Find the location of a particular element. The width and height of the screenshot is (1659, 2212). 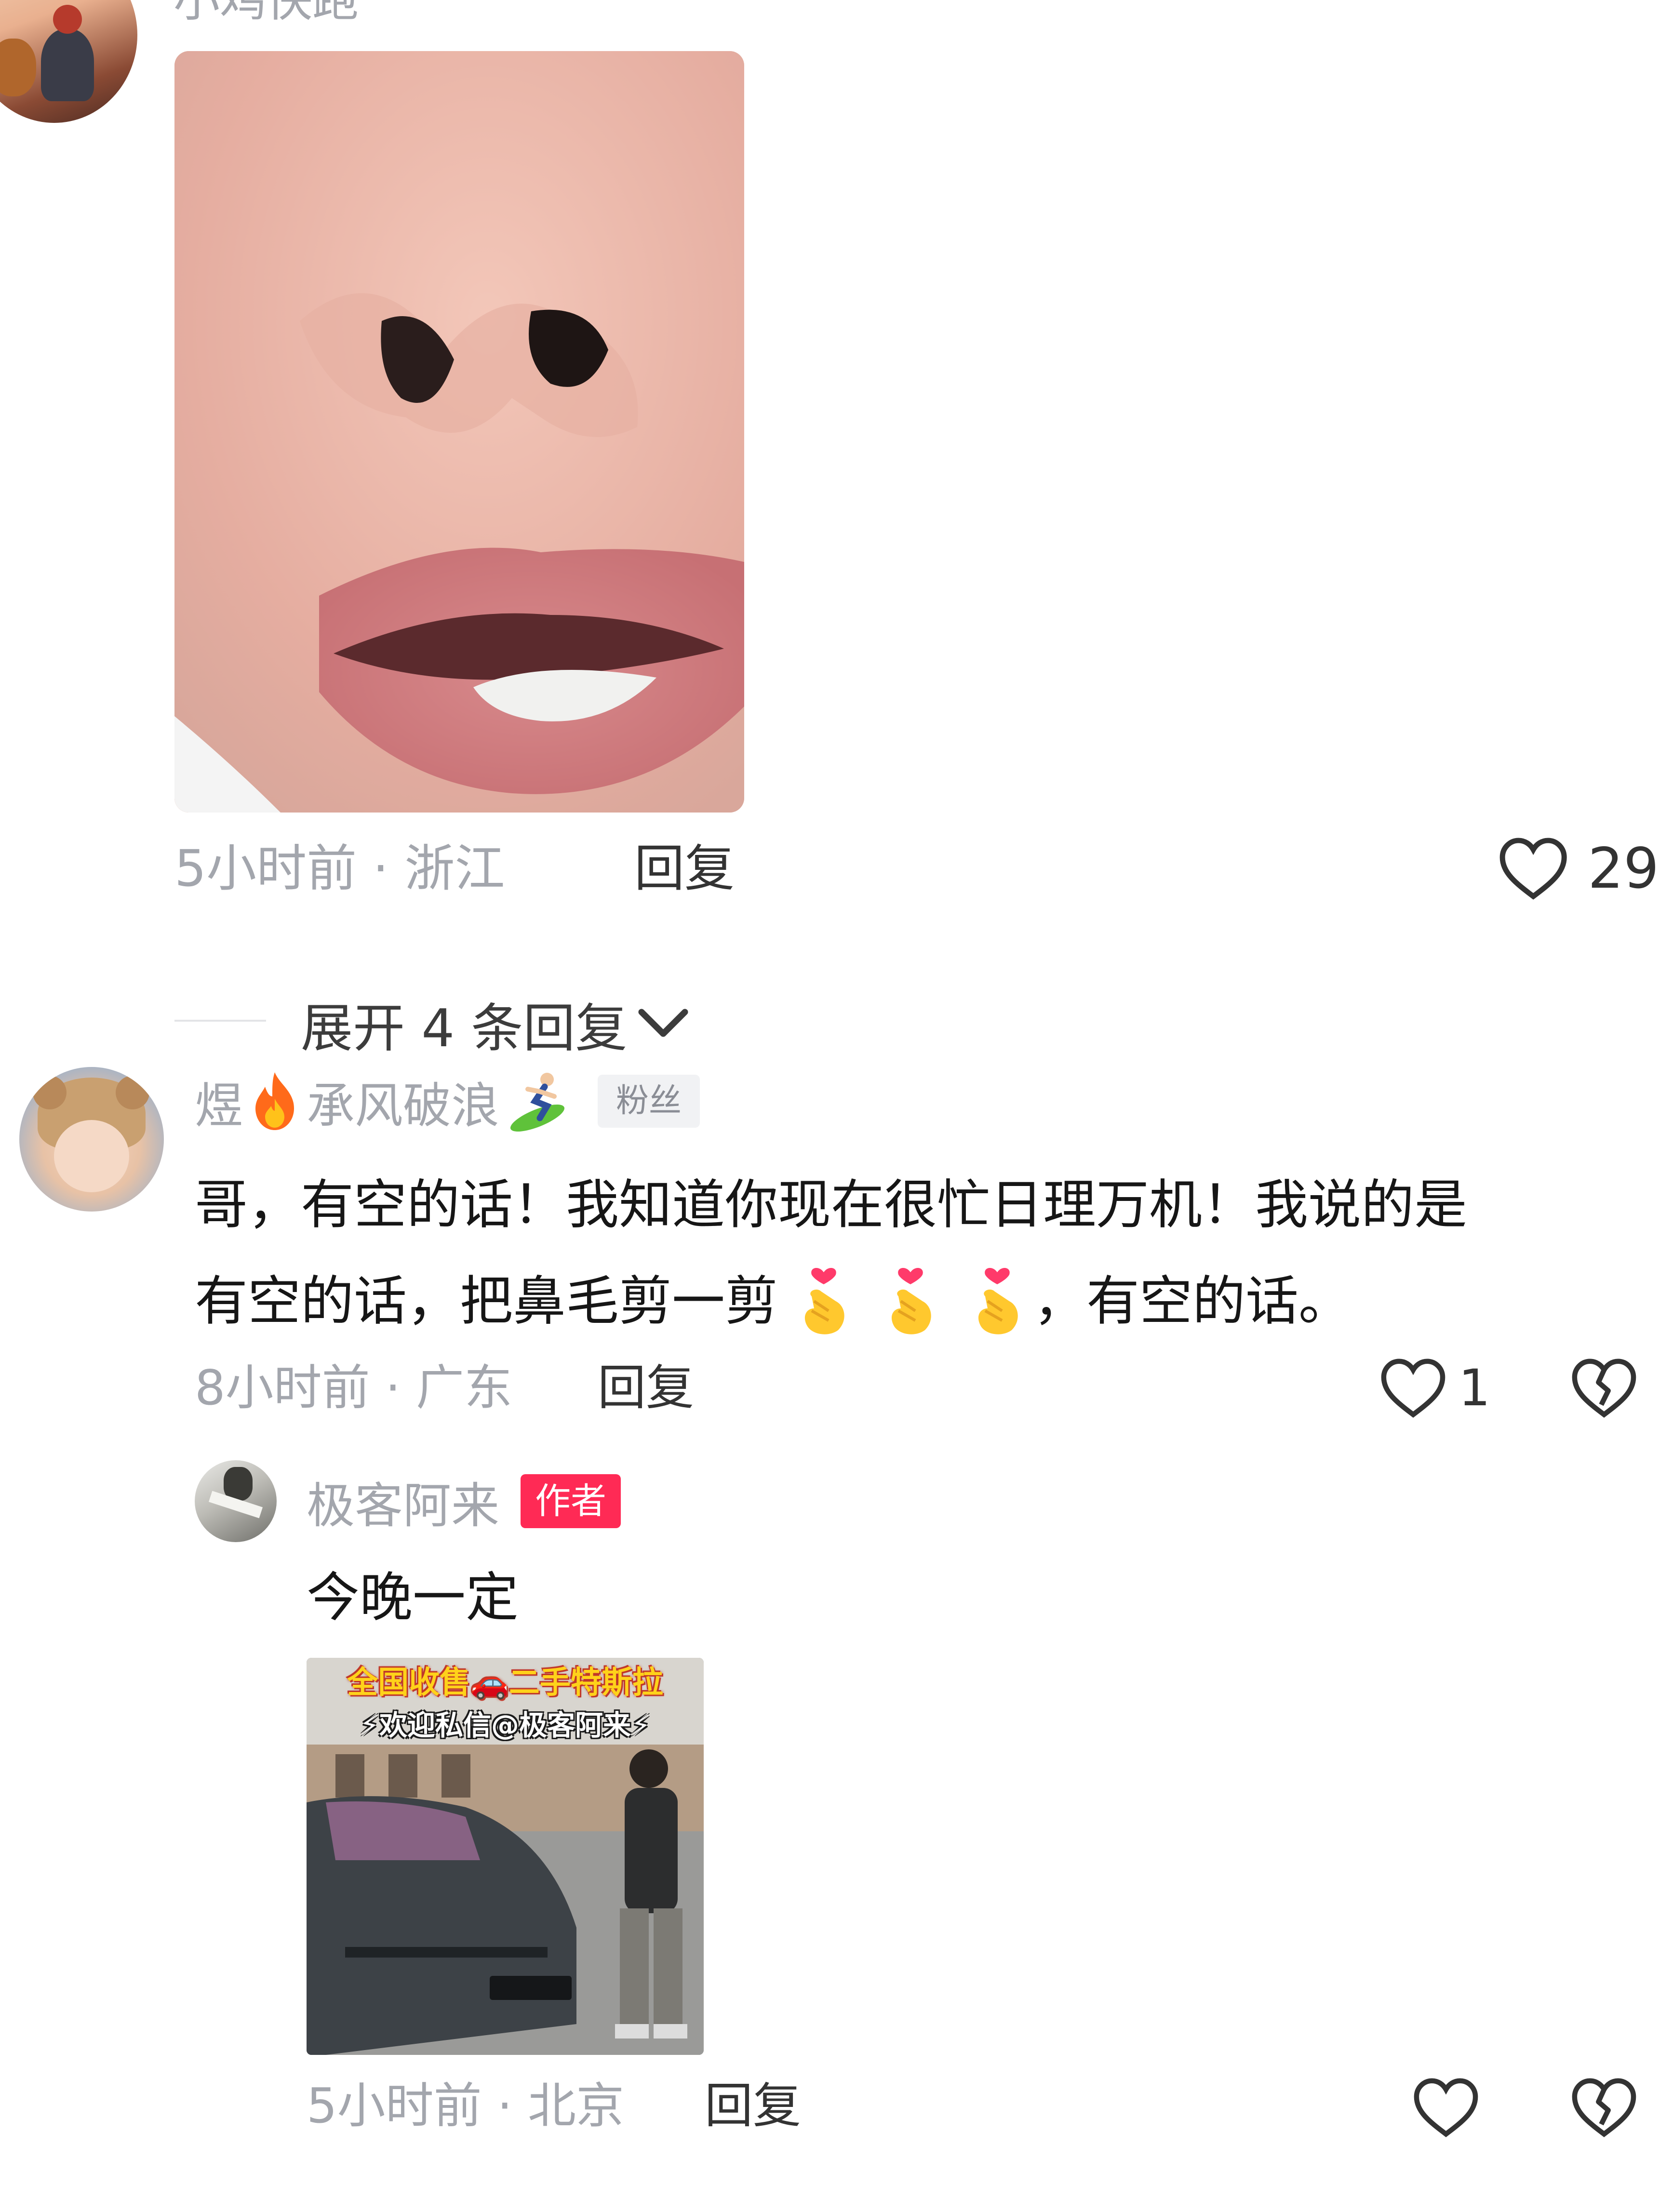

promo-banner-line2: ⚡欢迎私信@极客阿来⚡ is located at coordinates (505, 1725).